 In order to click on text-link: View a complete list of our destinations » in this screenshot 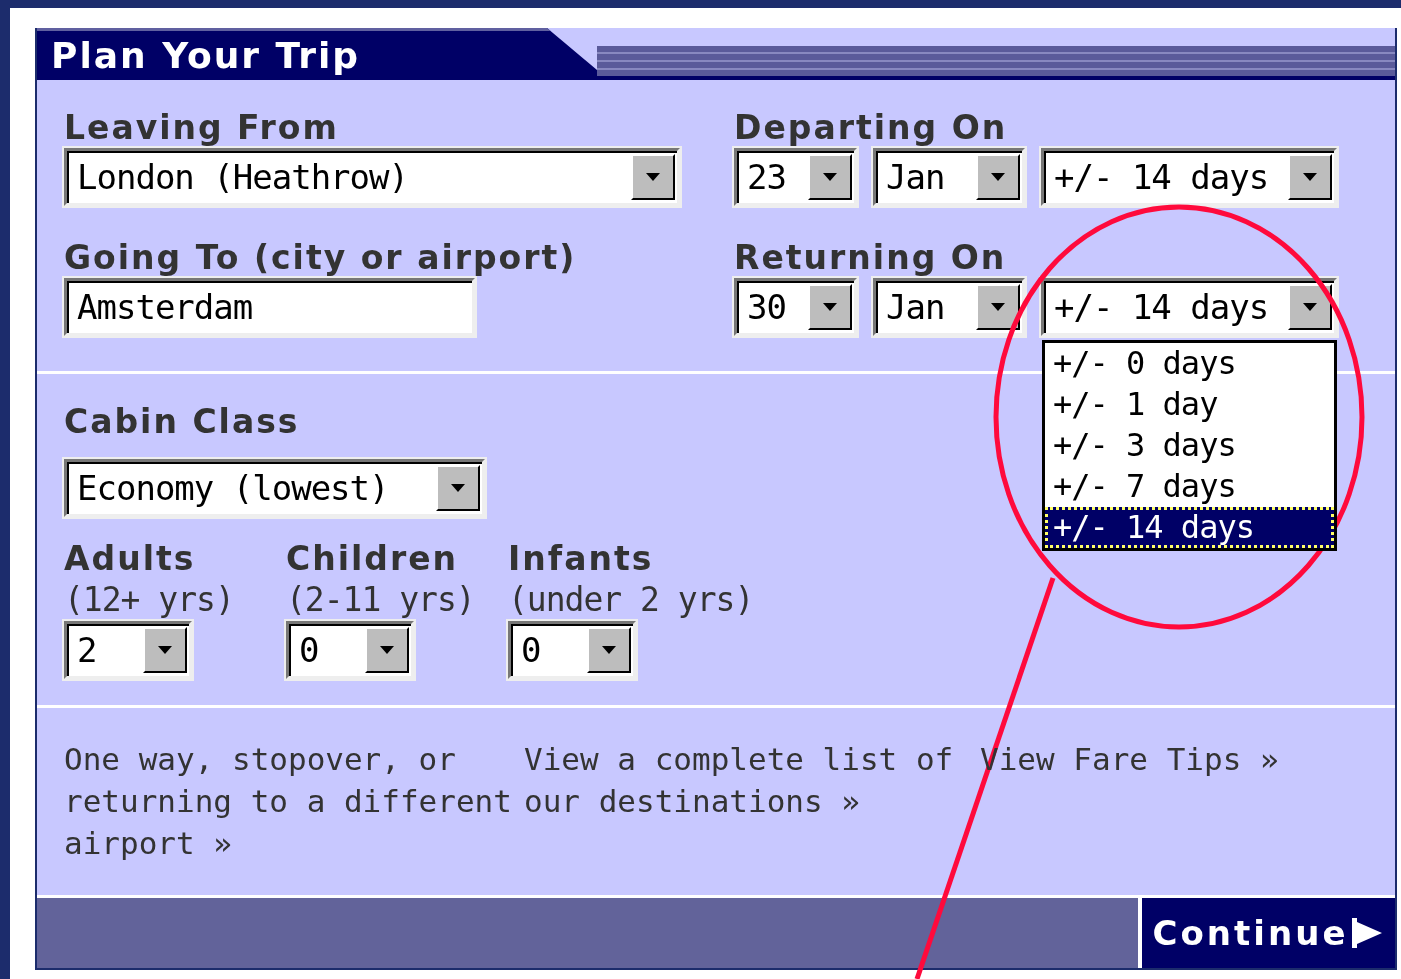, I will do `click(752, 780)`.